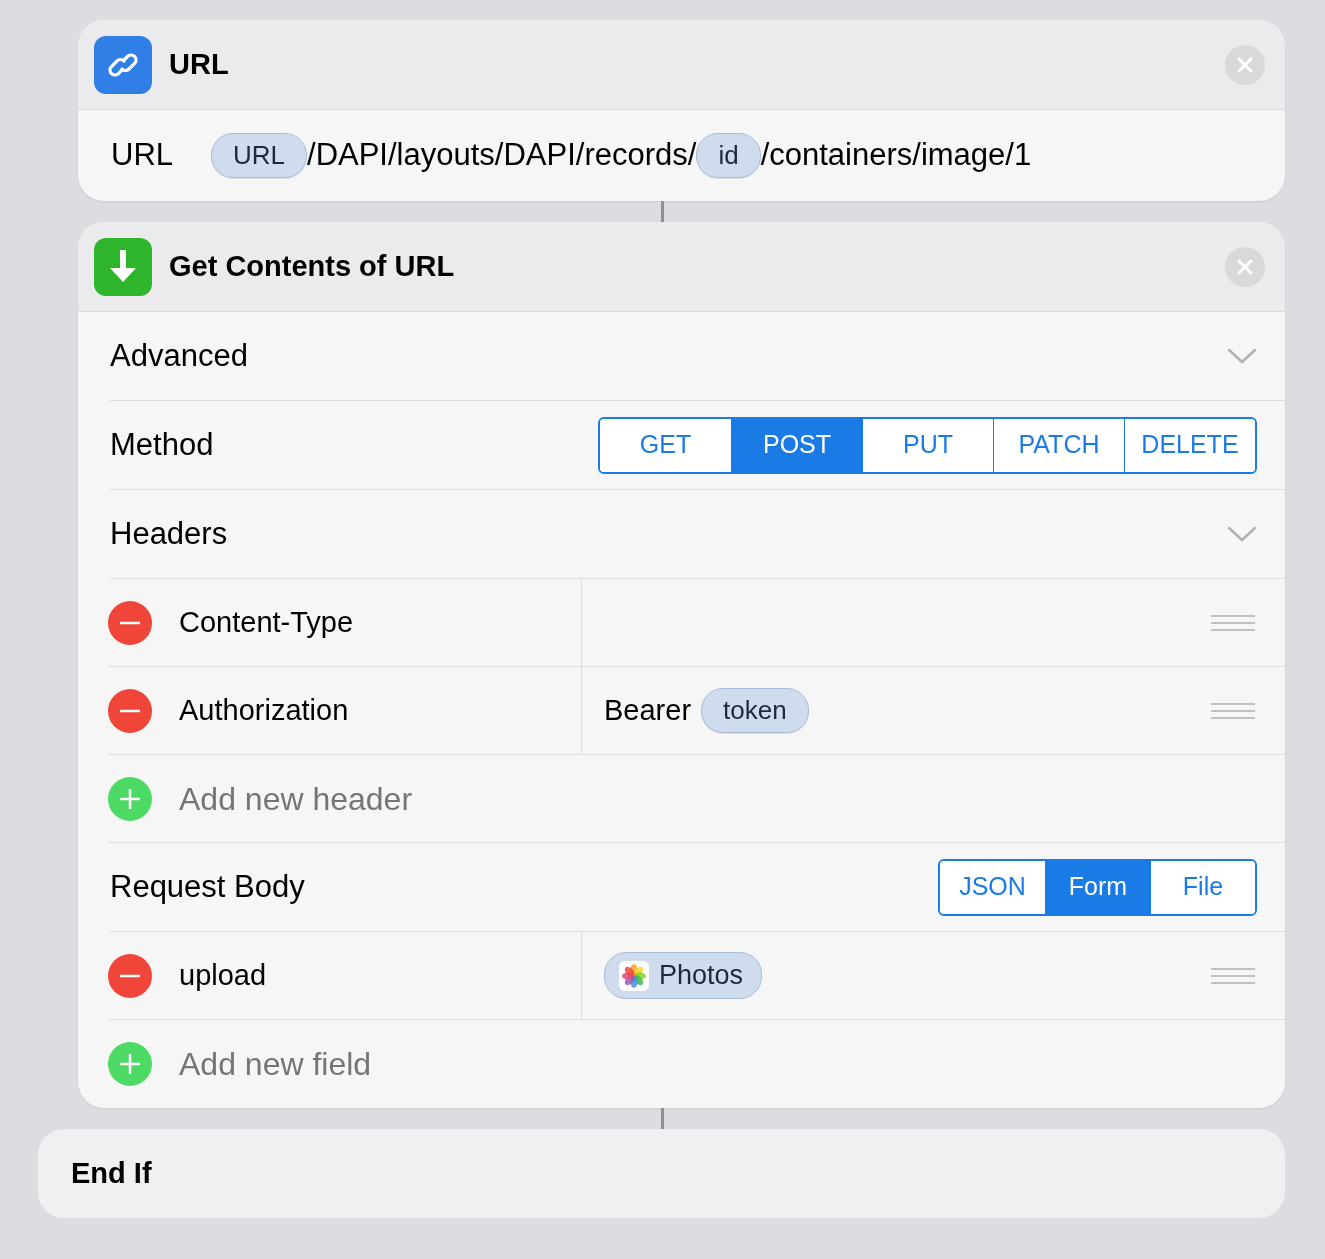 Image resolution: width=1325 pixels, height=1259 pixels. What do you see at coordinates (259, 155) in the screenshot?
I see `variable-token: URL` at bounding box center [259, 155].